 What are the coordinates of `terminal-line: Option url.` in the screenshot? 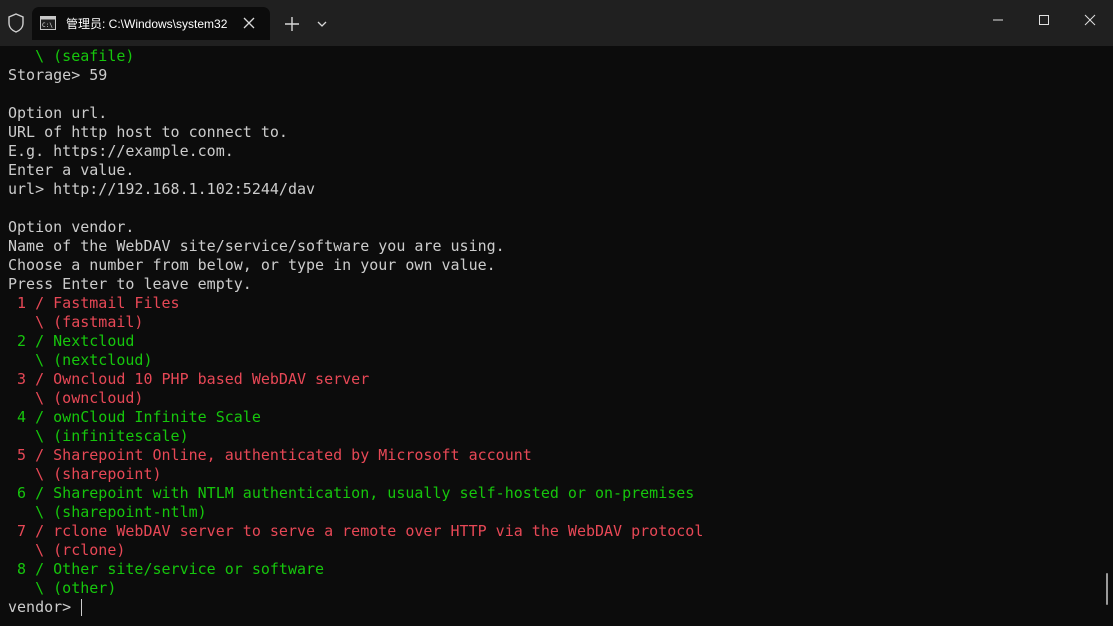 It's located at (58, 113).